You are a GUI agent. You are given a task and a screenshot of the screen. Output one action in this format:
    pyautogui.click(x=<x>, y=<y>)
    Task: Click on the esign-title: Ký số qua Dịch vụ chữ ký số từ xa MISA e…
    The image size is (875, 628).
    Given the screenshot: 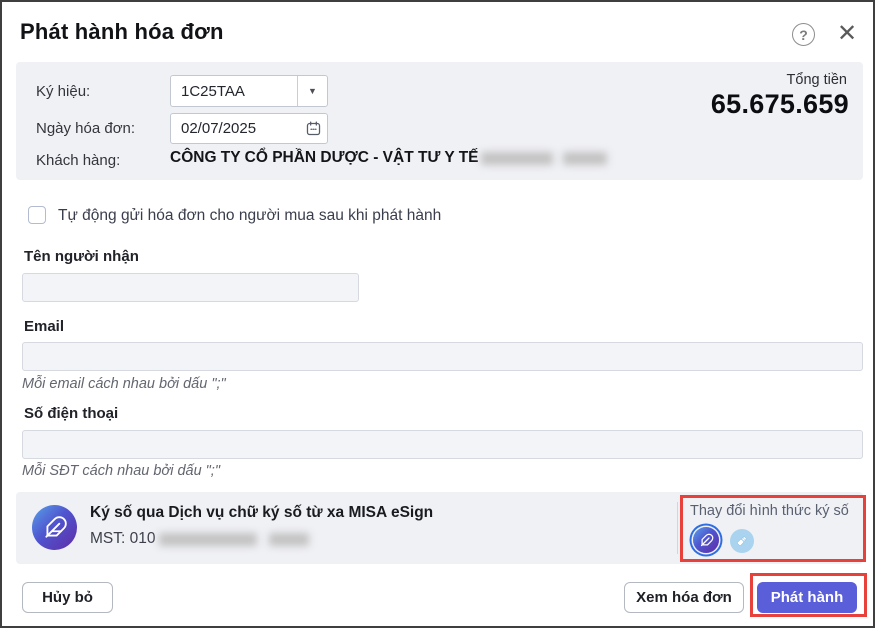 What is the action you would take?
    pyautogui.click(x=262, y=512)
    